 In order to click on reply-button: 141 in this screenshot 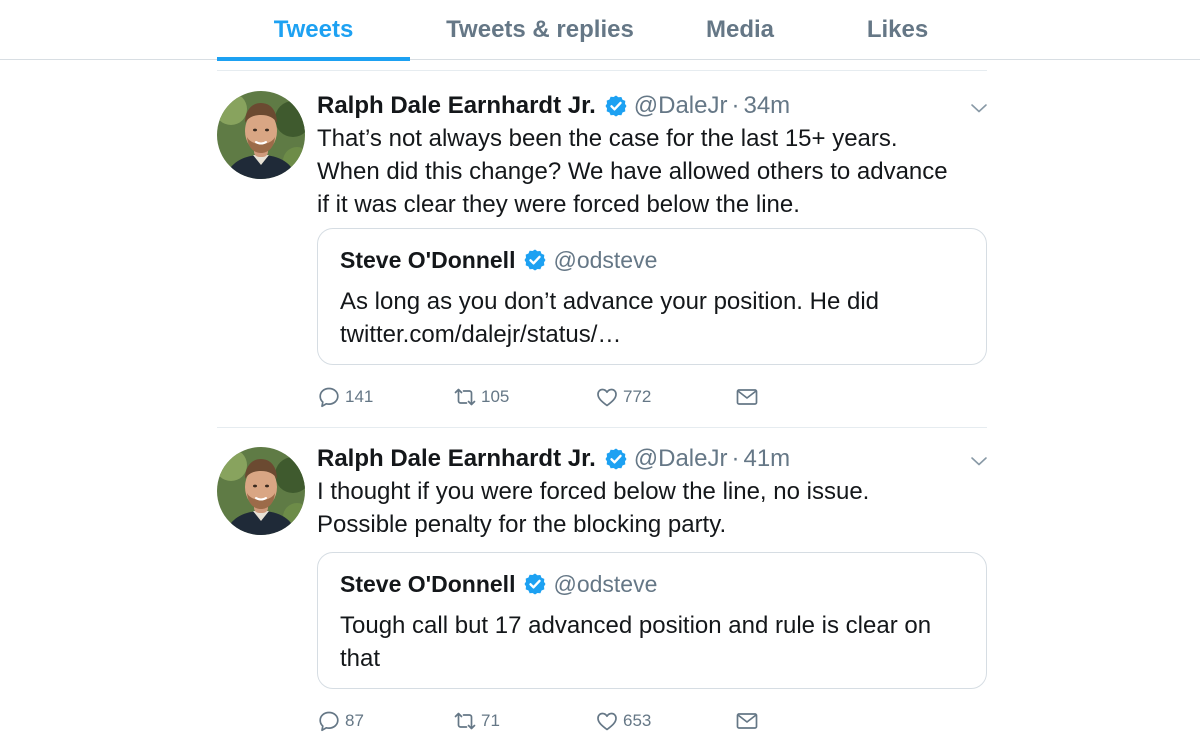, I will do `click(345, 397)`.